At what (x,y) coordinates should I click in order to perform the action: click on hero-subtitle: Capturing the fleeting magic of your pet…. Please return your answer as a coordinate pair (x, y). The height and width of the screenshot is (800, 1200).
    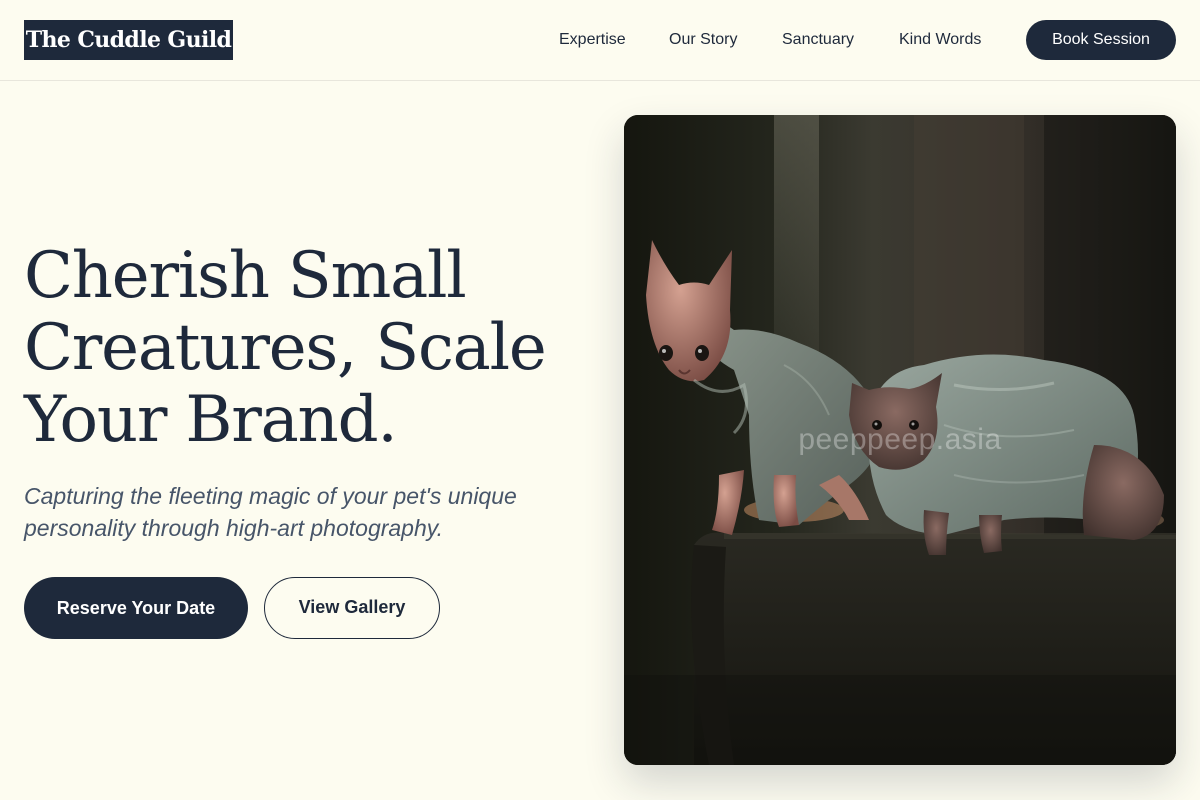
    Looking at the image, I should click on (270, 512).